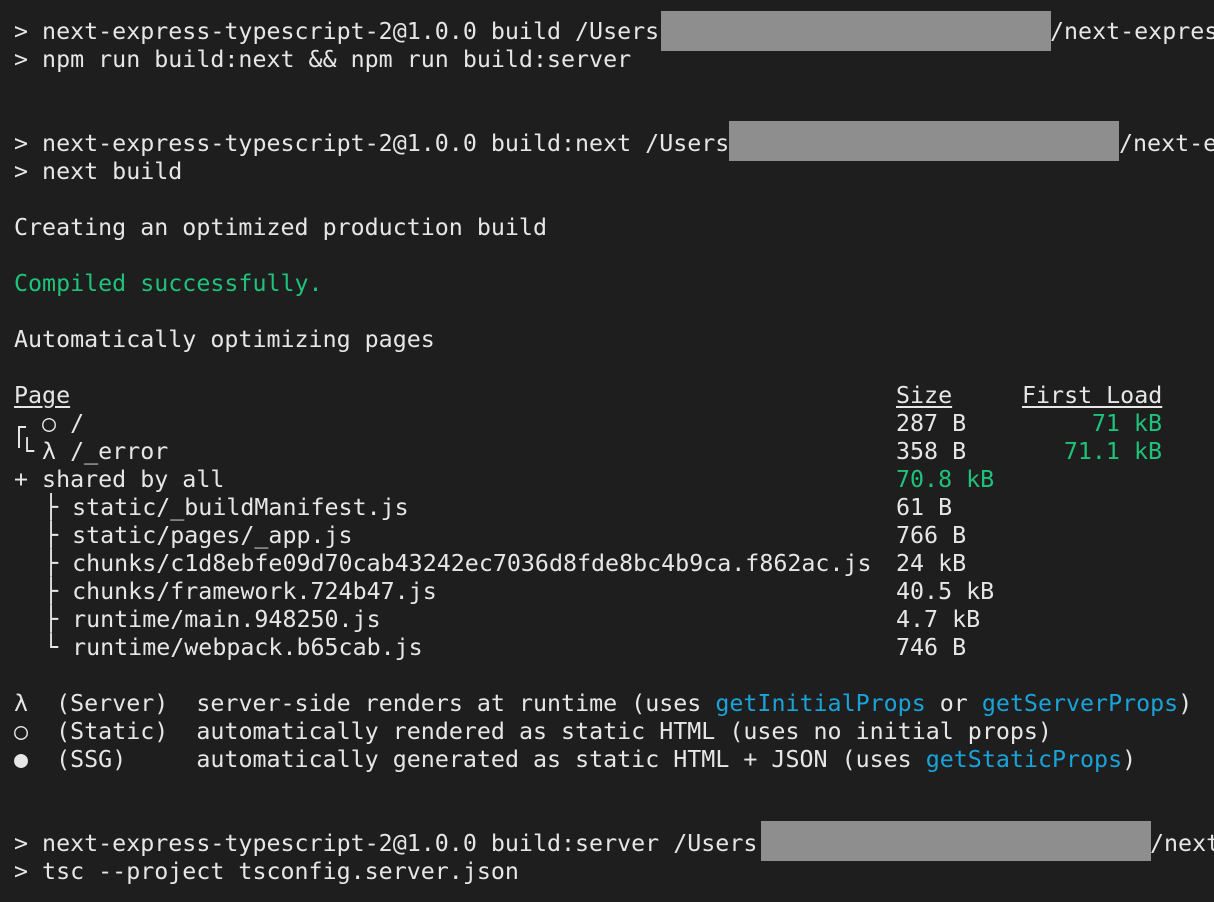 This screenshot has height=902, width=1214. What do you see at coordinates (945, 591) in the screenshot?
I see `chunk-size: 40.5 kB` at bounding box center [945, 591].